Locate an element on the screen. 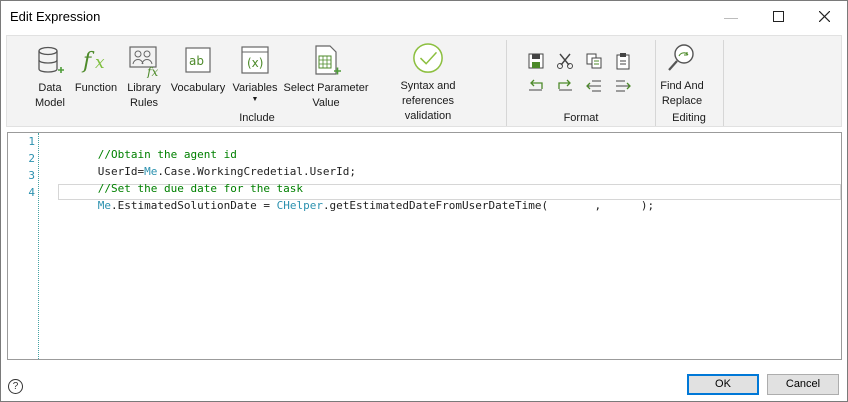  maximize-button is located at coordinates (778, 16).